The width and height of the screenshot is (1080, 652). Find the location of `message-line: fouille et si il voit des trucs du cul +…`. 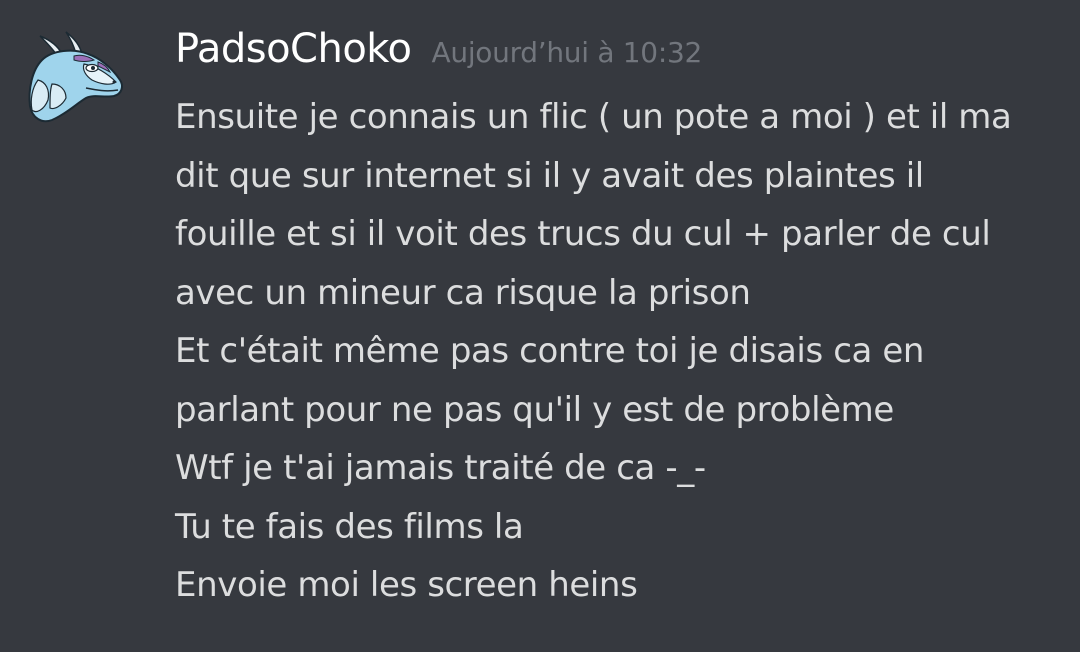

message-line: fouille et si il voit des trucs du cul +… is located at coordinates (583, 234).